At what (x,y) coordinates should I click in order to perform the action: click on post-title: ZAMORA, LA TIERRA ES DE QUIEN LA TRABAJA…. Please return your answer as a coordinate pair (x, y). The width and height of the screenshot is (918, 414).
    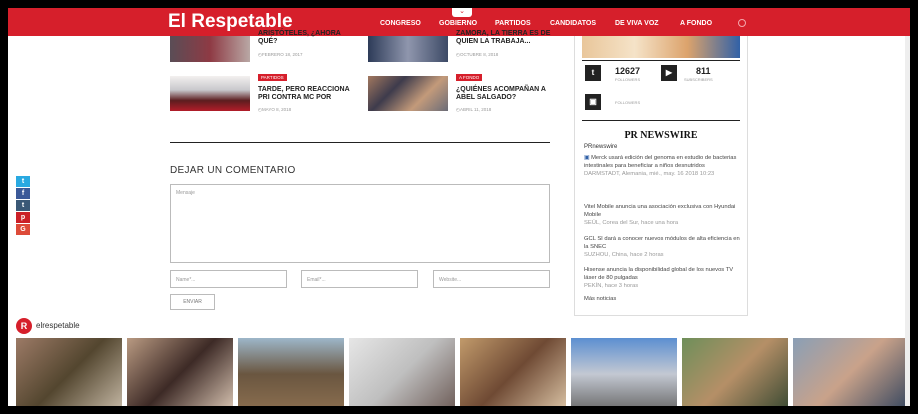
    Looking at the image, I should click on (506, 38).